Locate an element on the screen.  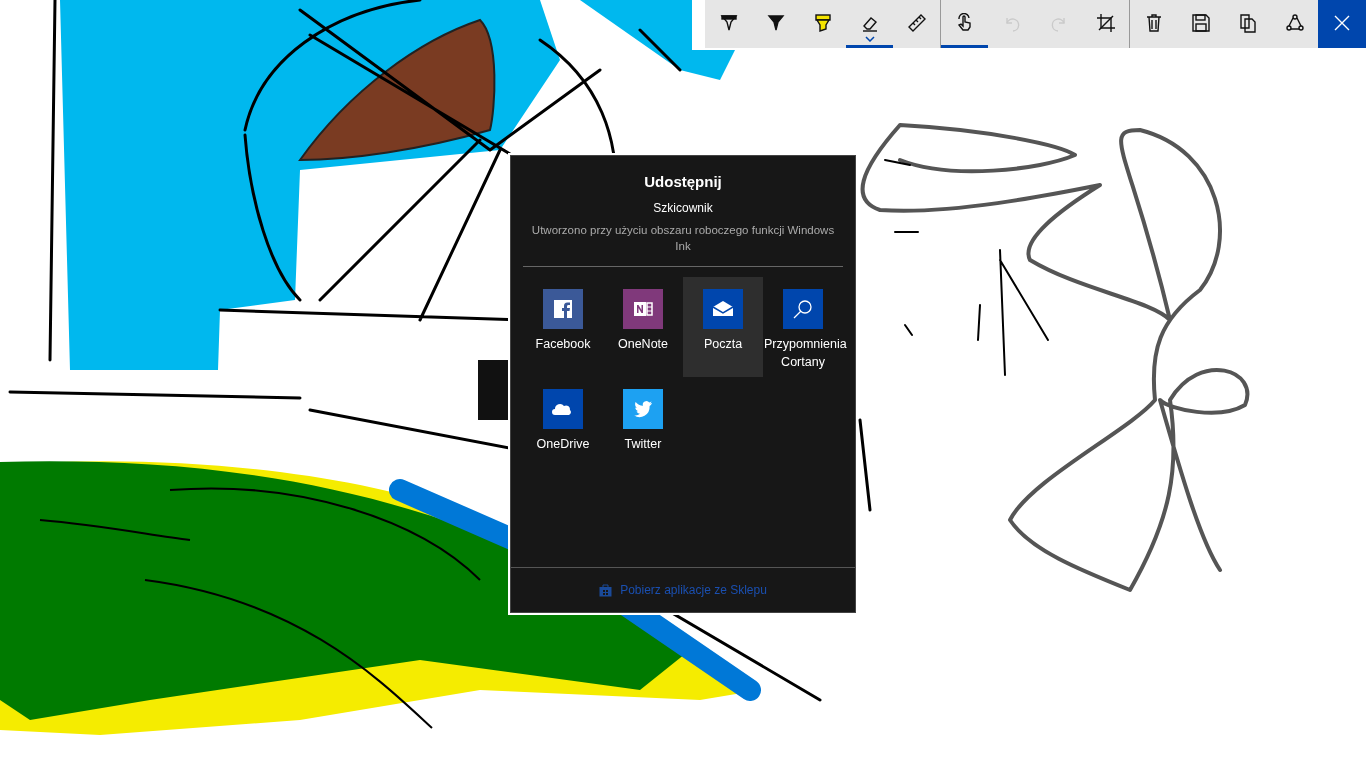
app-name: Szkicownik is located at coordinates (683, 208).